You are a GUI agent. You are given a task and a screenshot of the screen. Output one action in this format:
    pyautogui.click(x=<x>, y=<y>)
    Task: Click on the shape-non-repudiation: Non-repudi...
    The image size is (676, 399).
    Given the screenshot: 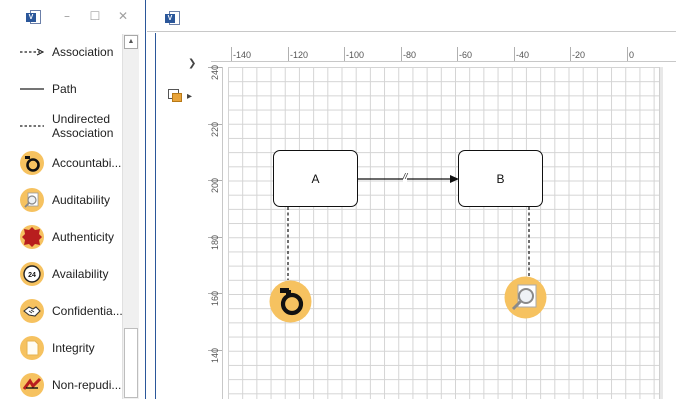 What is the action you would take?
    pyautogui.click(x=69, y=383)
    